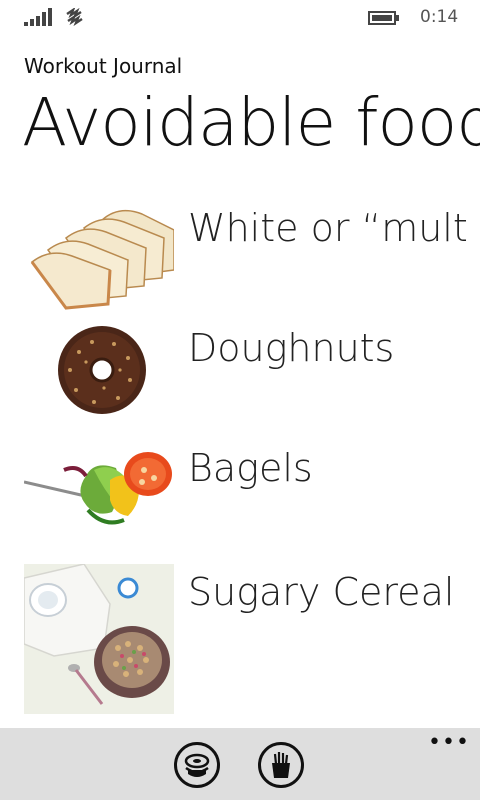  Describe the element at coordinates (38, 17) in the screenshot. I see `signal-bars-icon` at that location.